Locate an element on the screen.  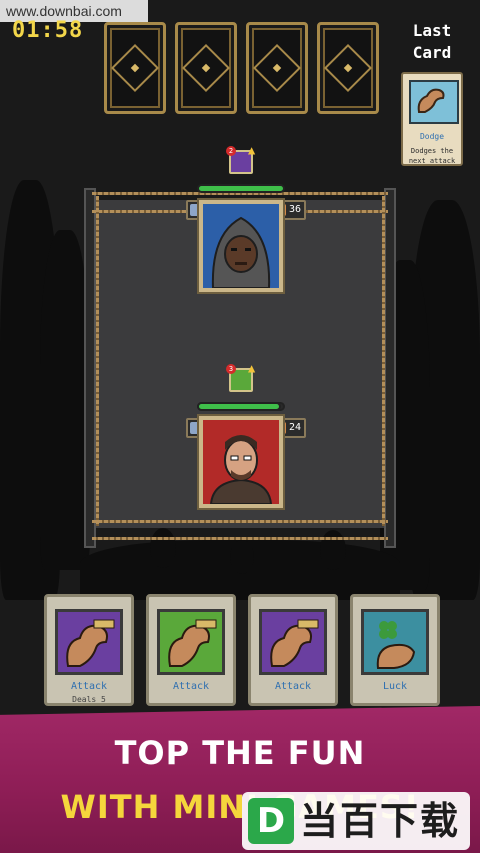
player-hp-bar is located at coordinates (239, 406).